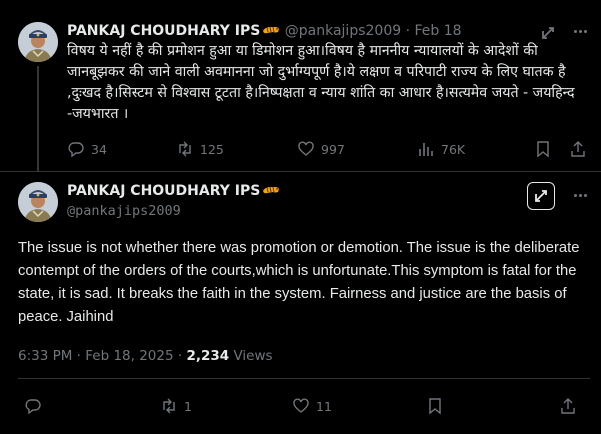 The image size is (601, 434). I want to click on views-count: 76K, so click(453, 149).